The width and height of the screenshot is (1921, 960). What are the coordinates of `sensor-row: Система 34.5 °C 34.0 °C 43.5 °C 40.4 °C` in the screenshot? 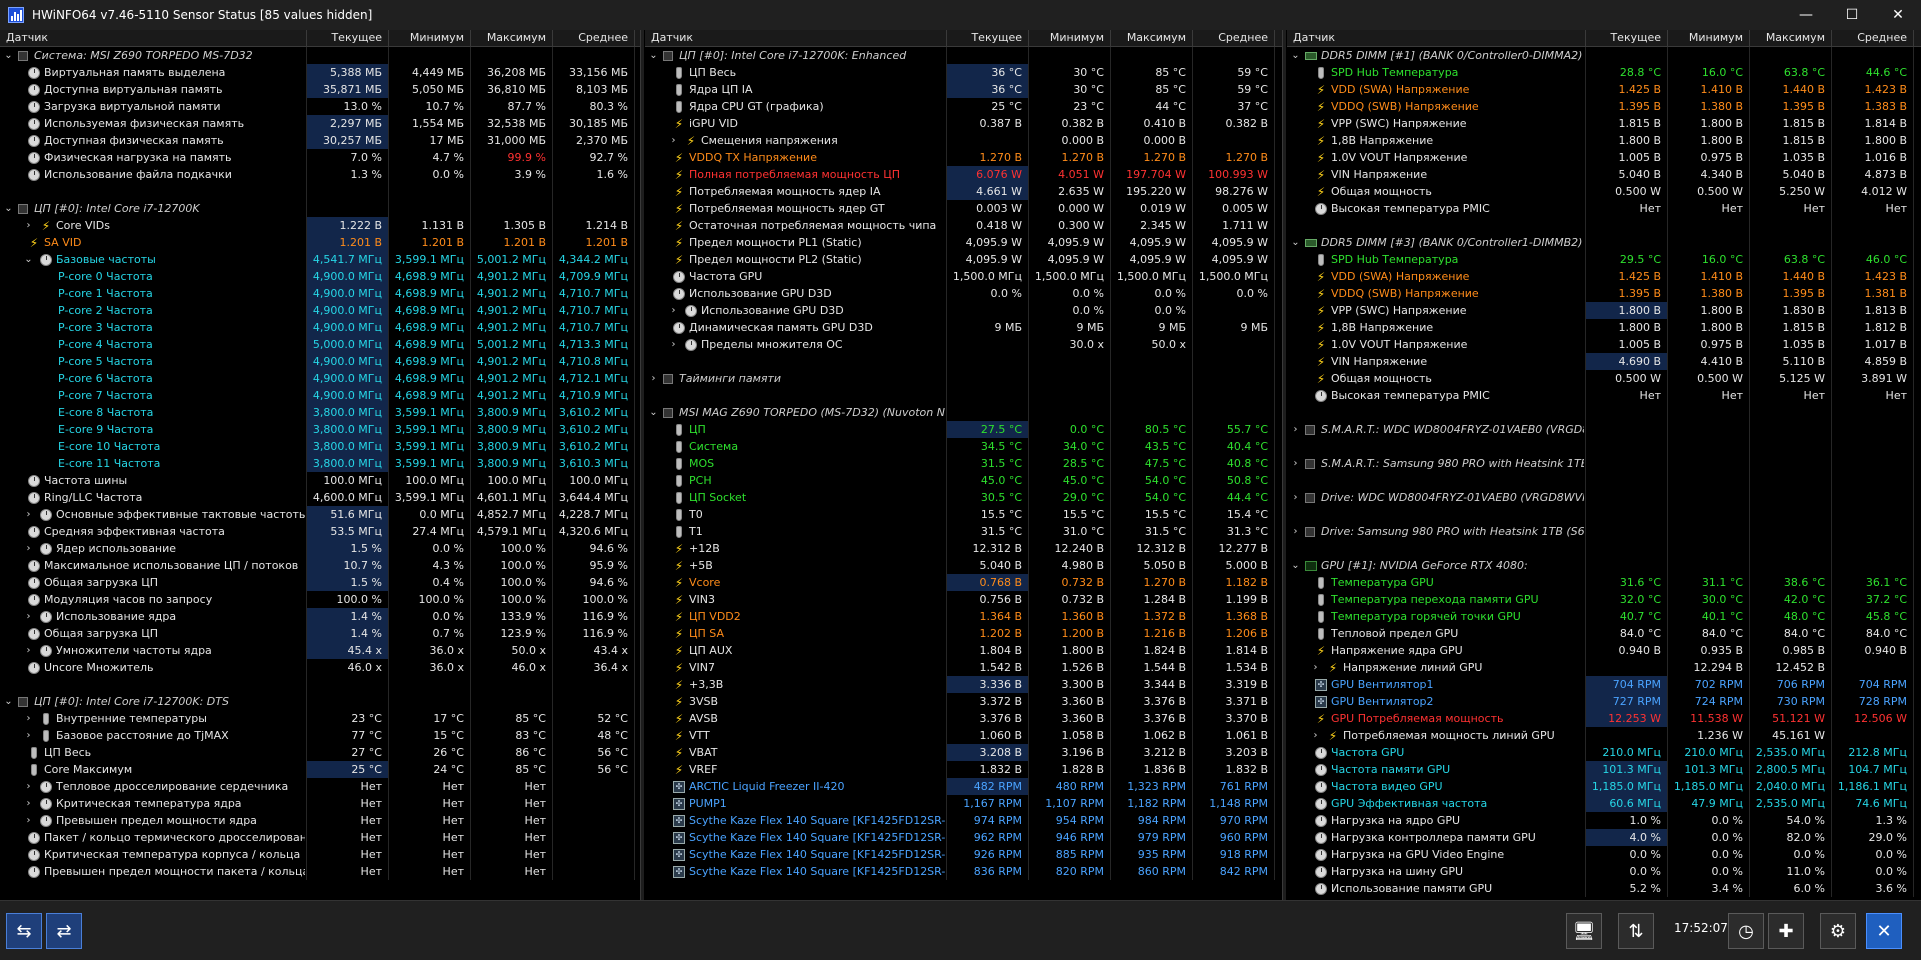 It's located at (963, 446).